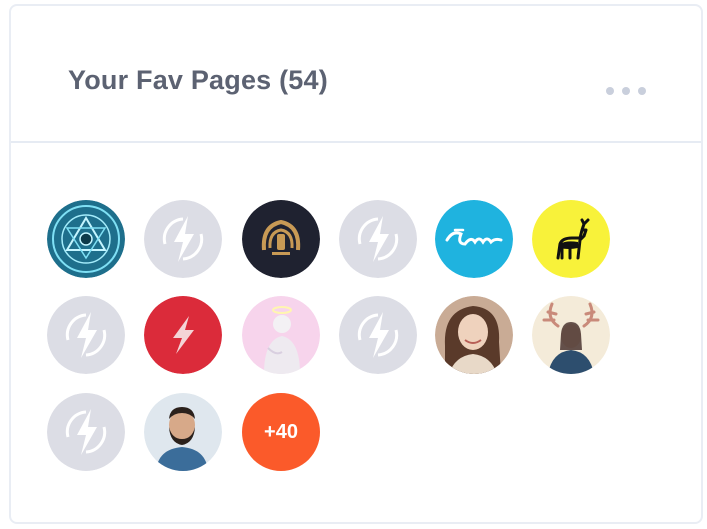 Image resolution: width=707 pixels, height=529 pixels. I want to click on card-title: Your Fav Pages (54), so click(198, 80).